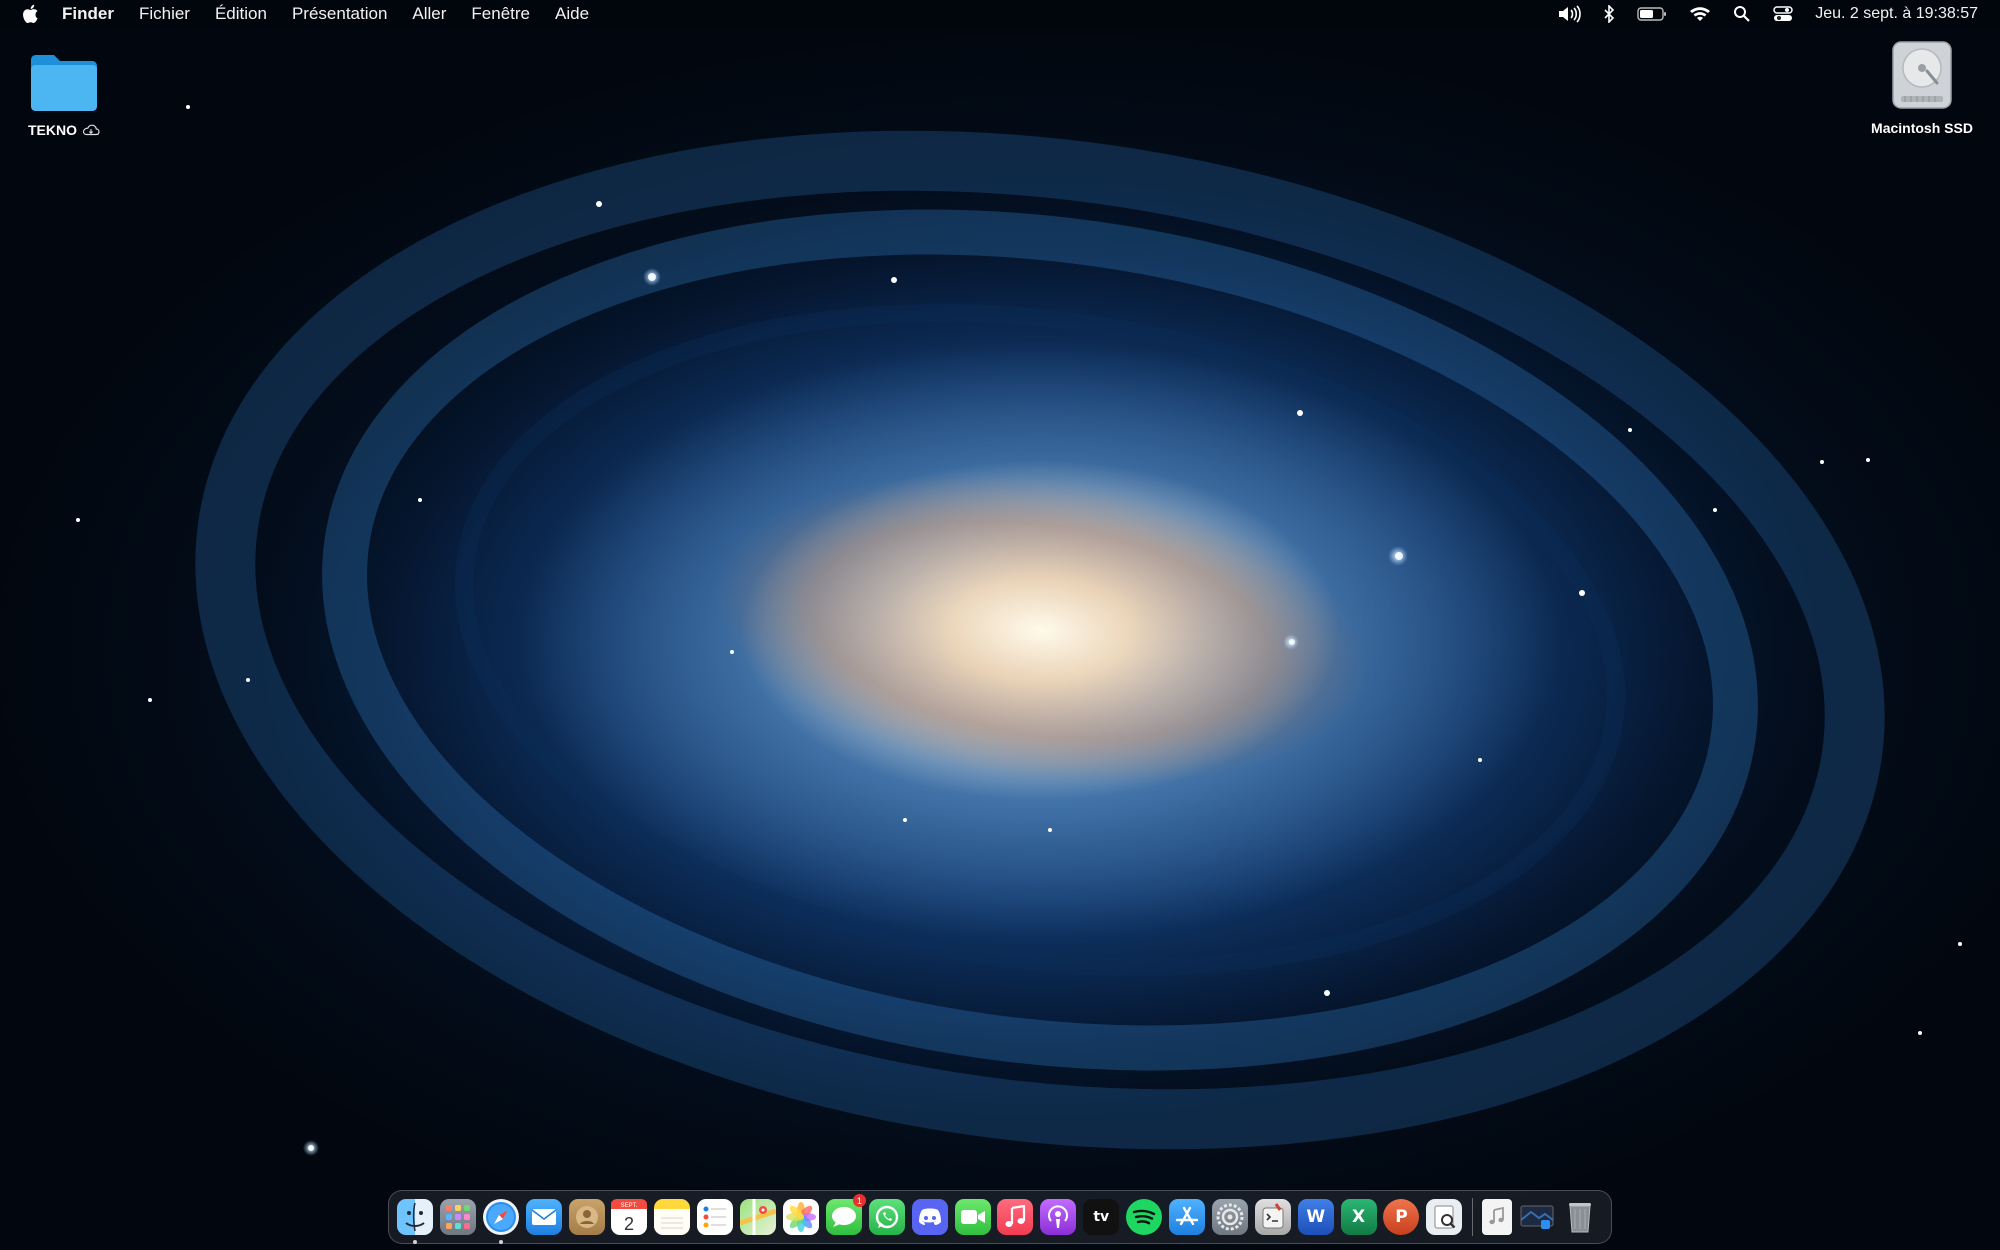  Describe the element at coordinates (629, 1206) in the screenshot. I see `calendar-month: SEPT.` at that location.